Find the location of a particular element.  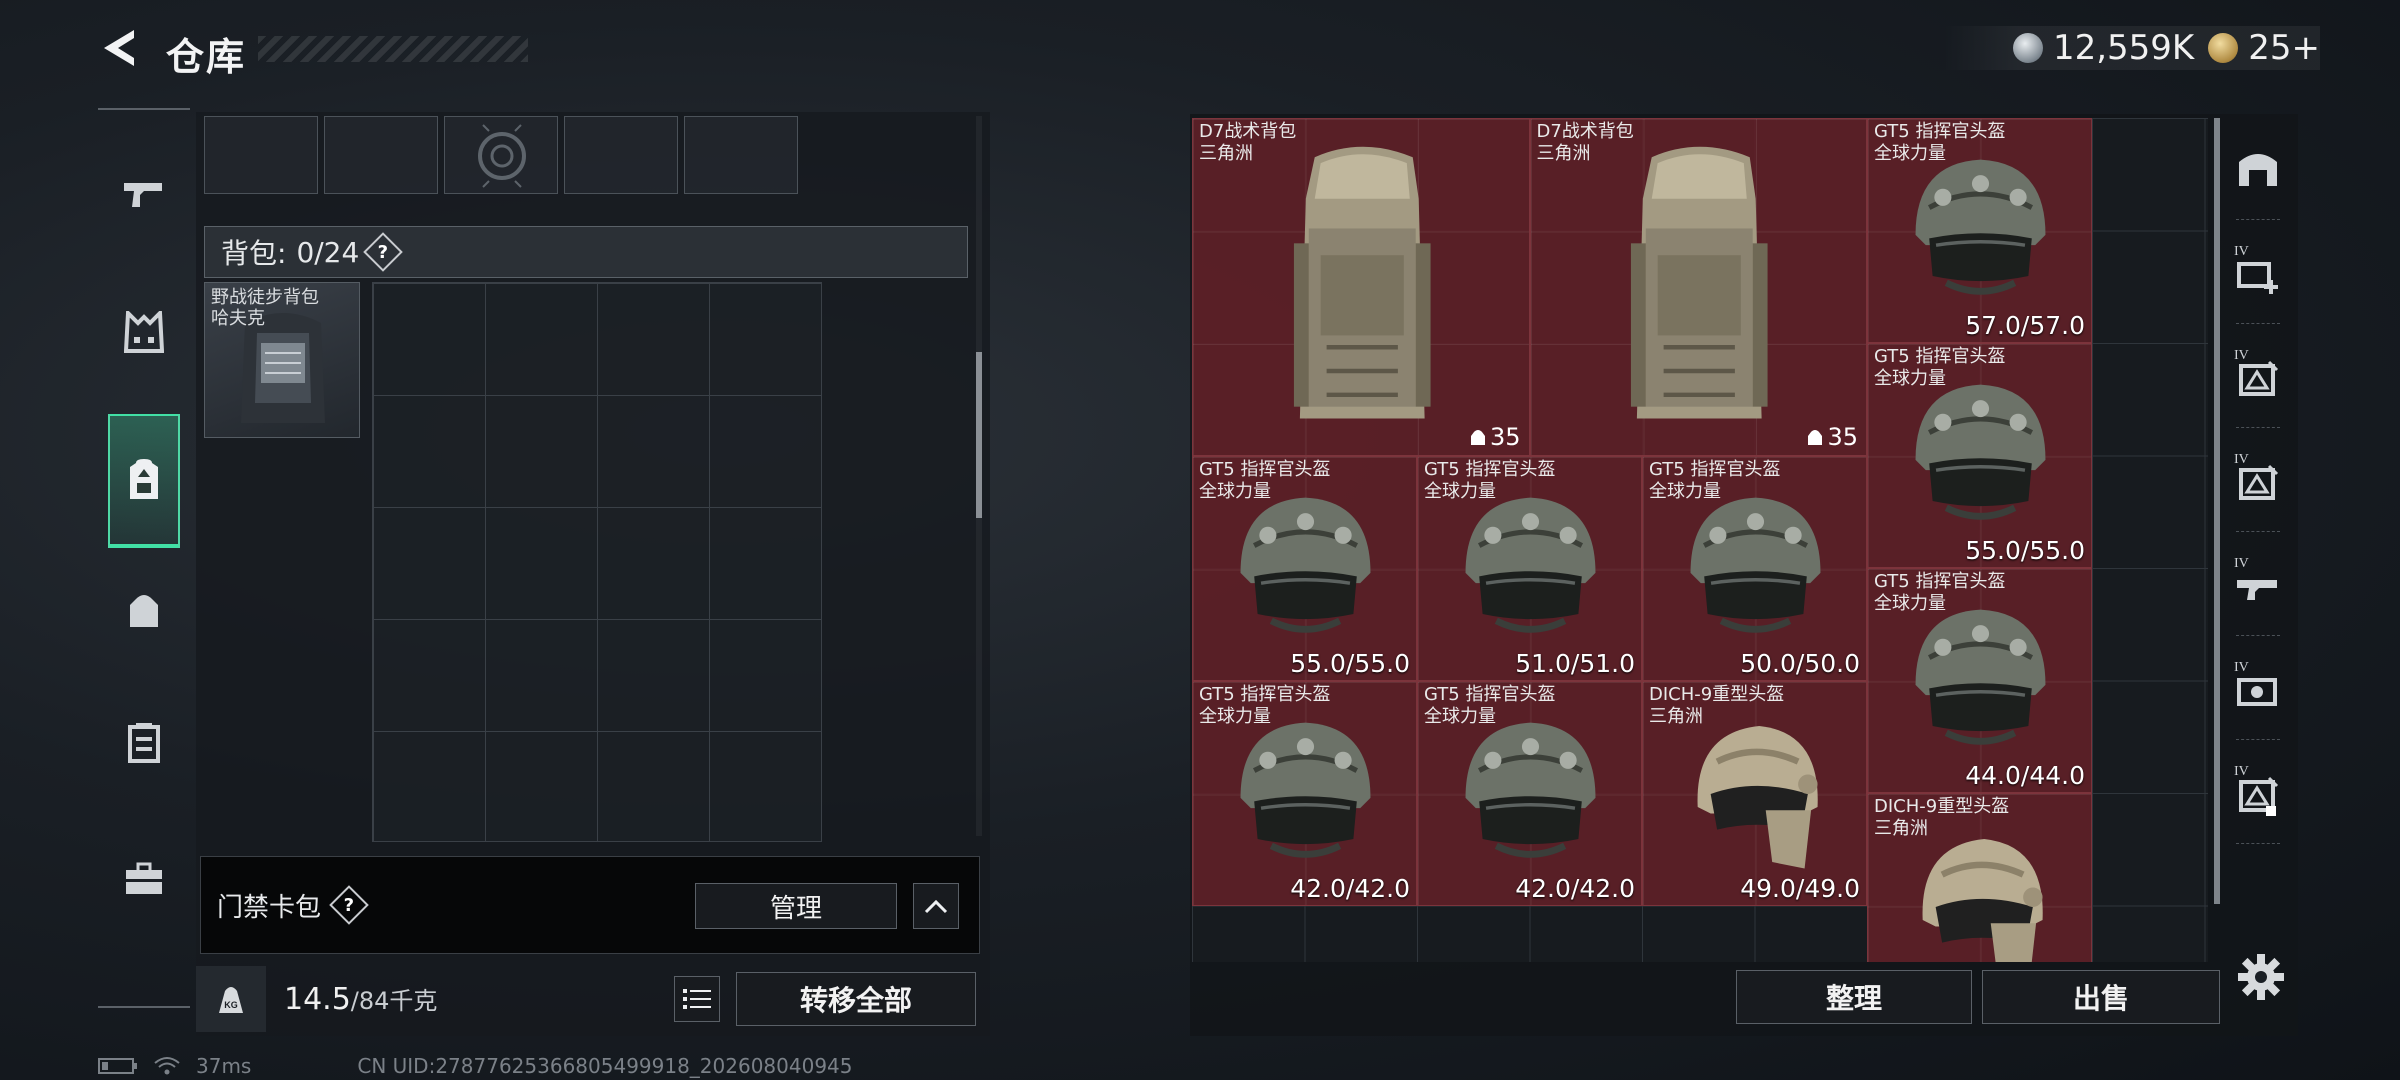

case-tab is located at coordinates (144, 879).